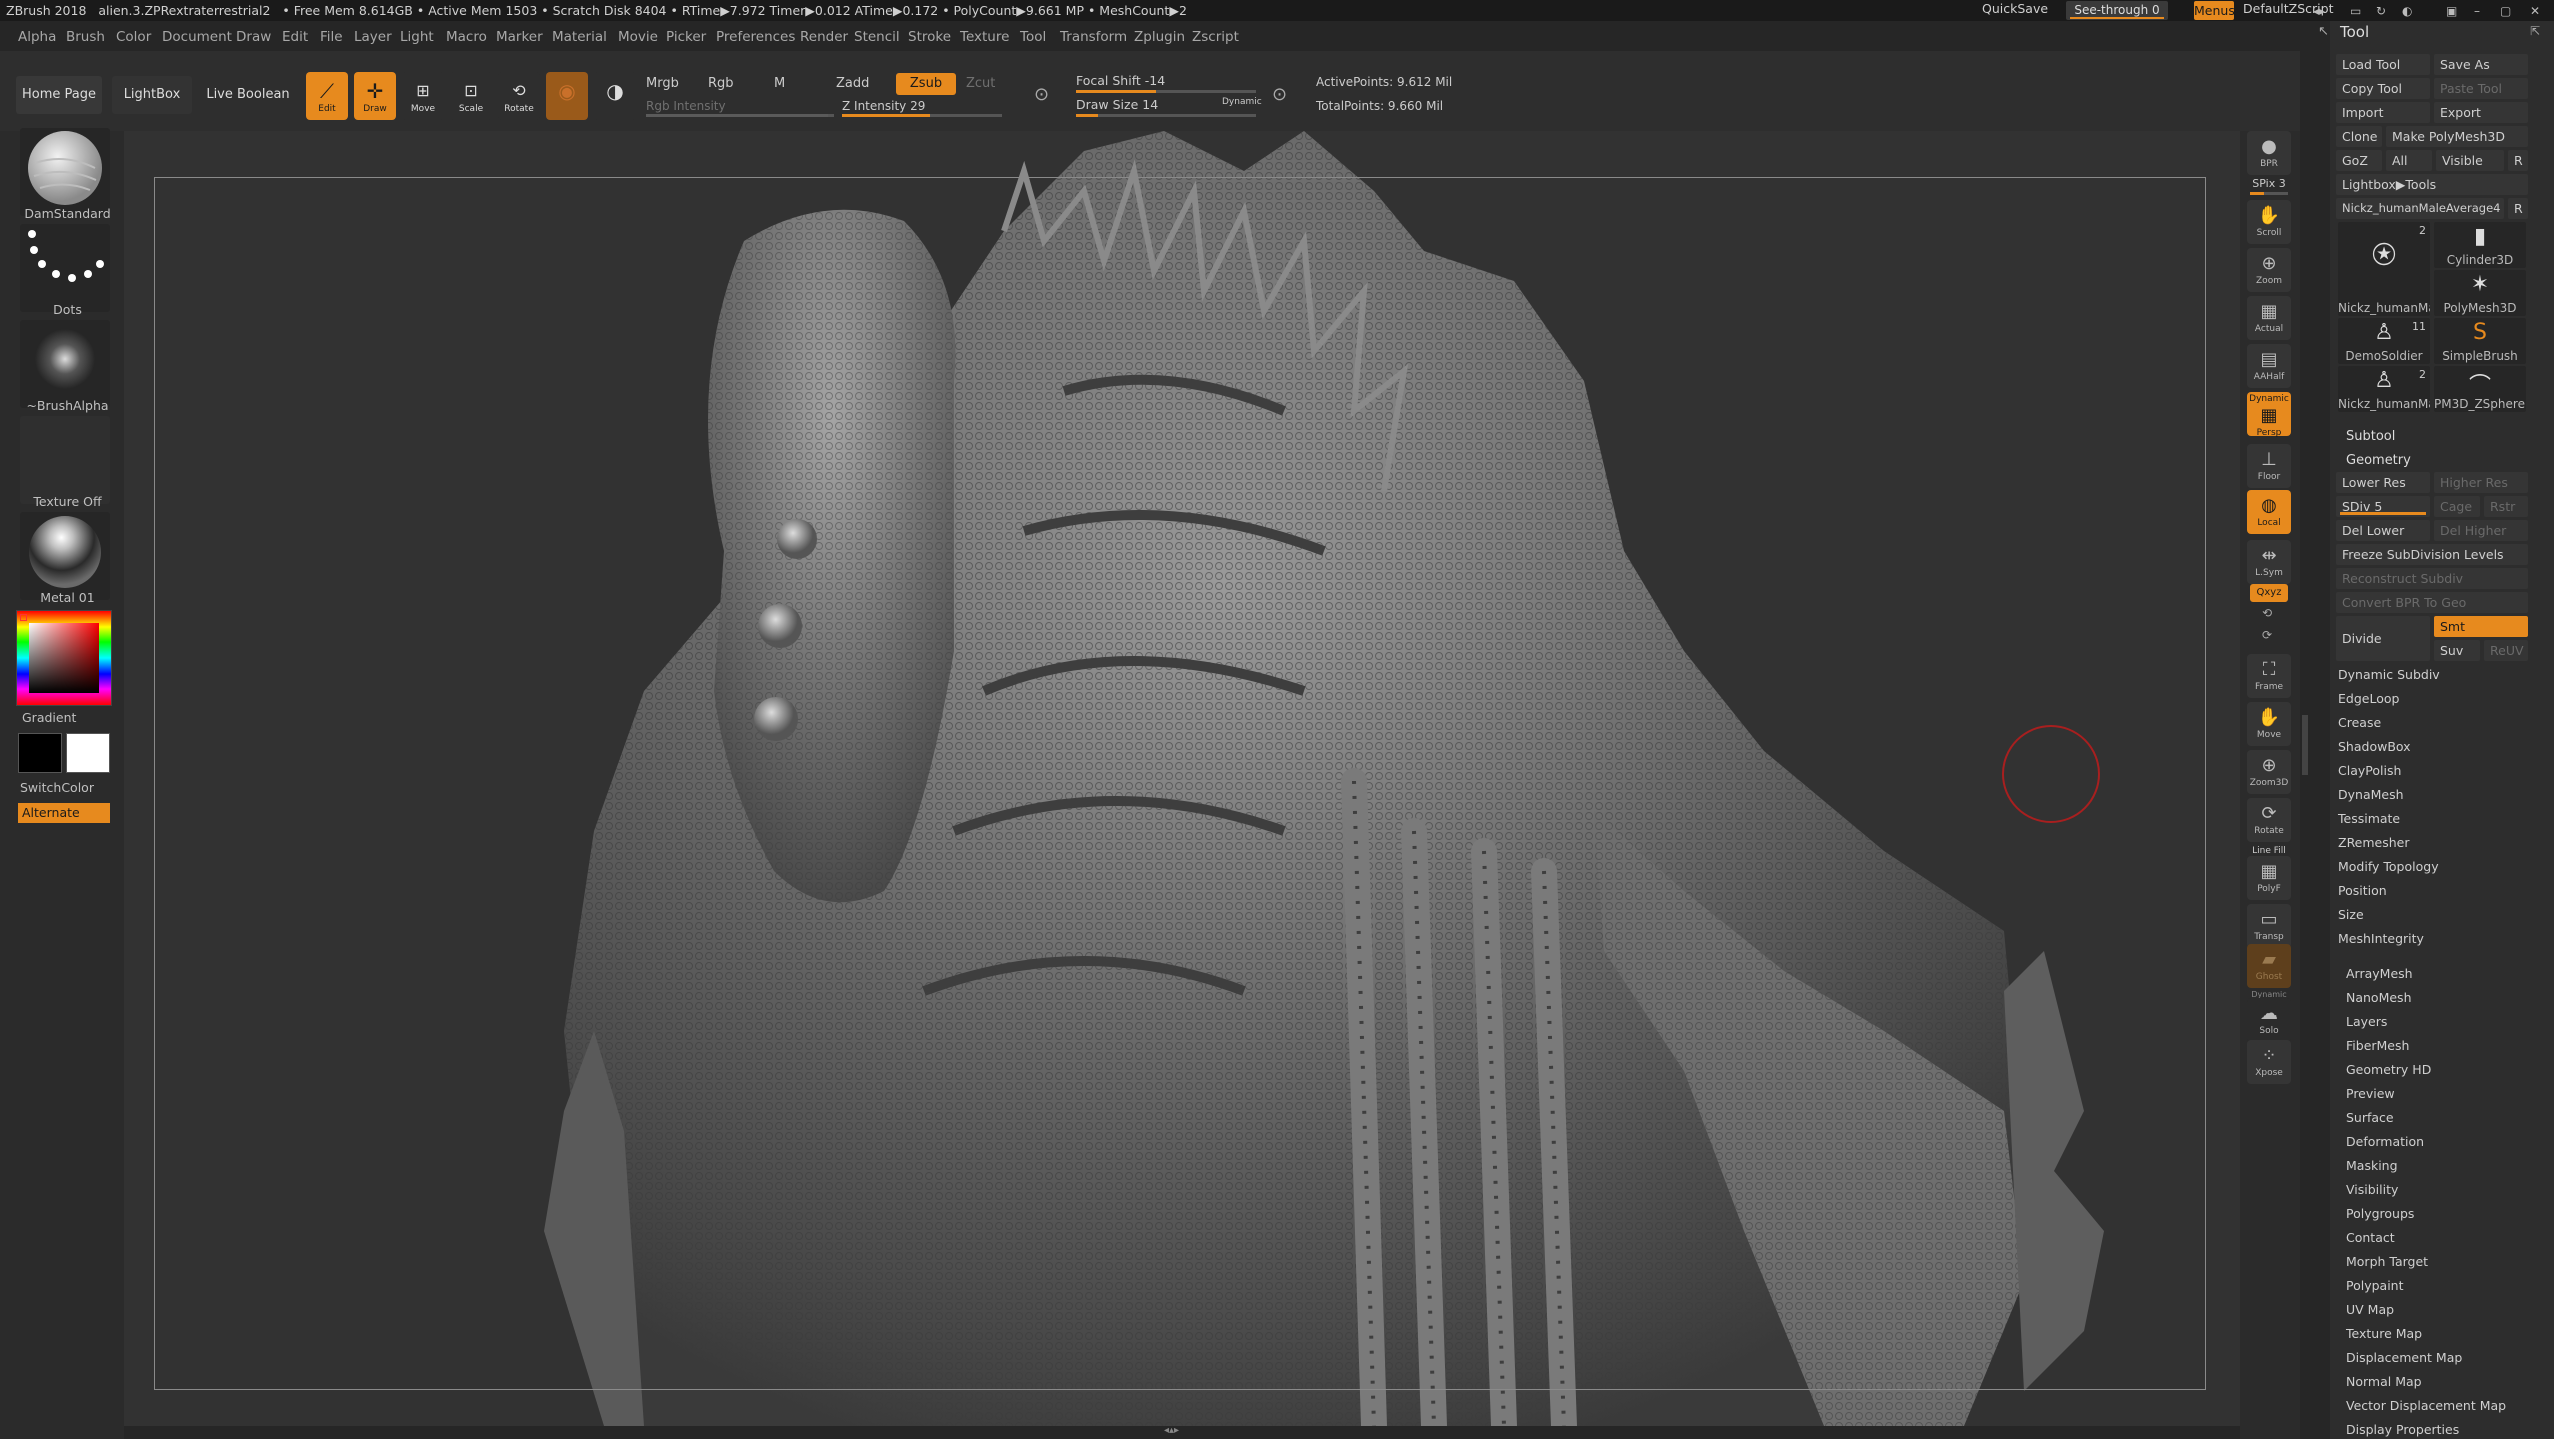 The width and height of the screenshot is (2554, 1439). I want to click on del-higher-button: Del Higher, so click(2481, 530).